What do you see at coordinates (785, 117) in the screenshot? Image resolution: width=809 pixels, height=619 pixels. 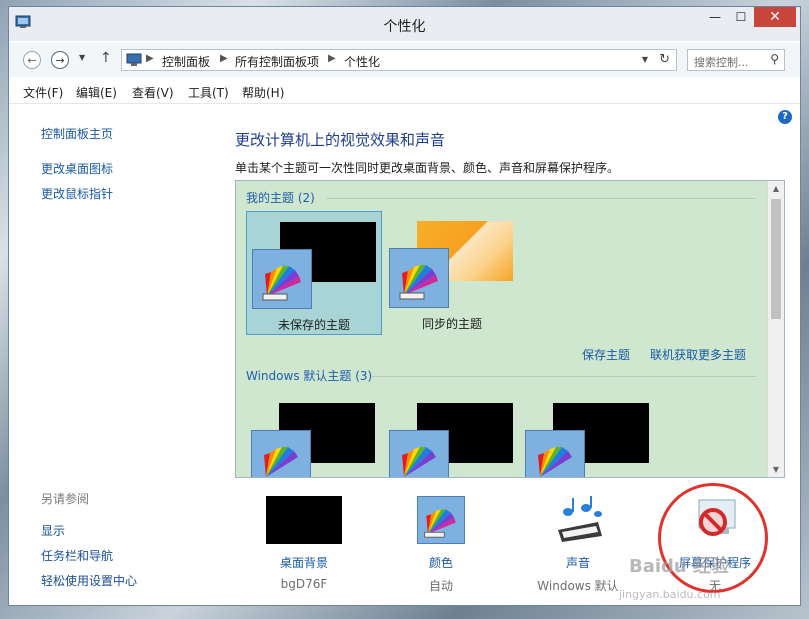 I see `help-icon: ?` at bounding box center [785, 117].